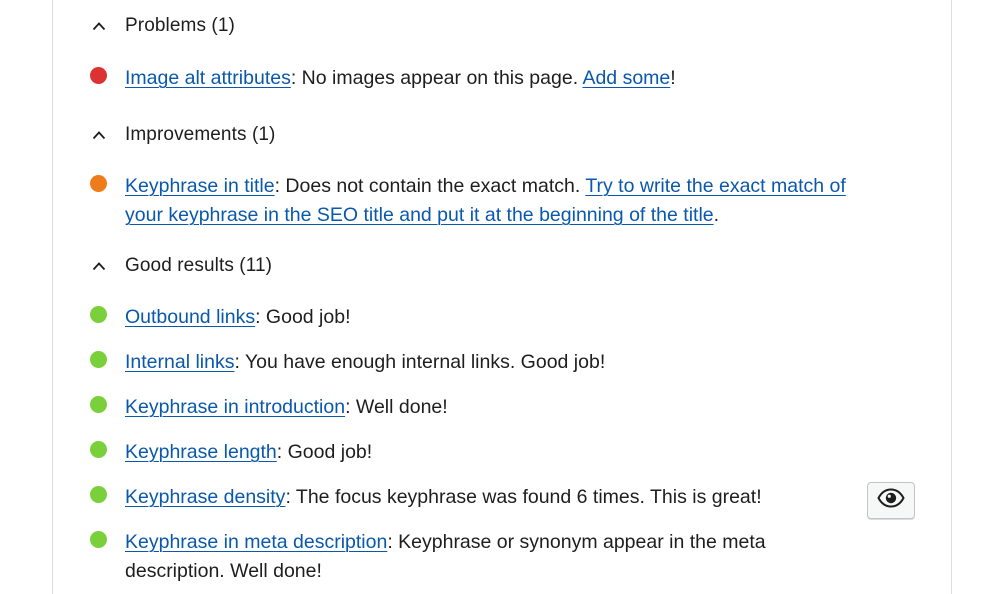  I want to click on good-results-section-title: Good results (11), so click(199, 265).